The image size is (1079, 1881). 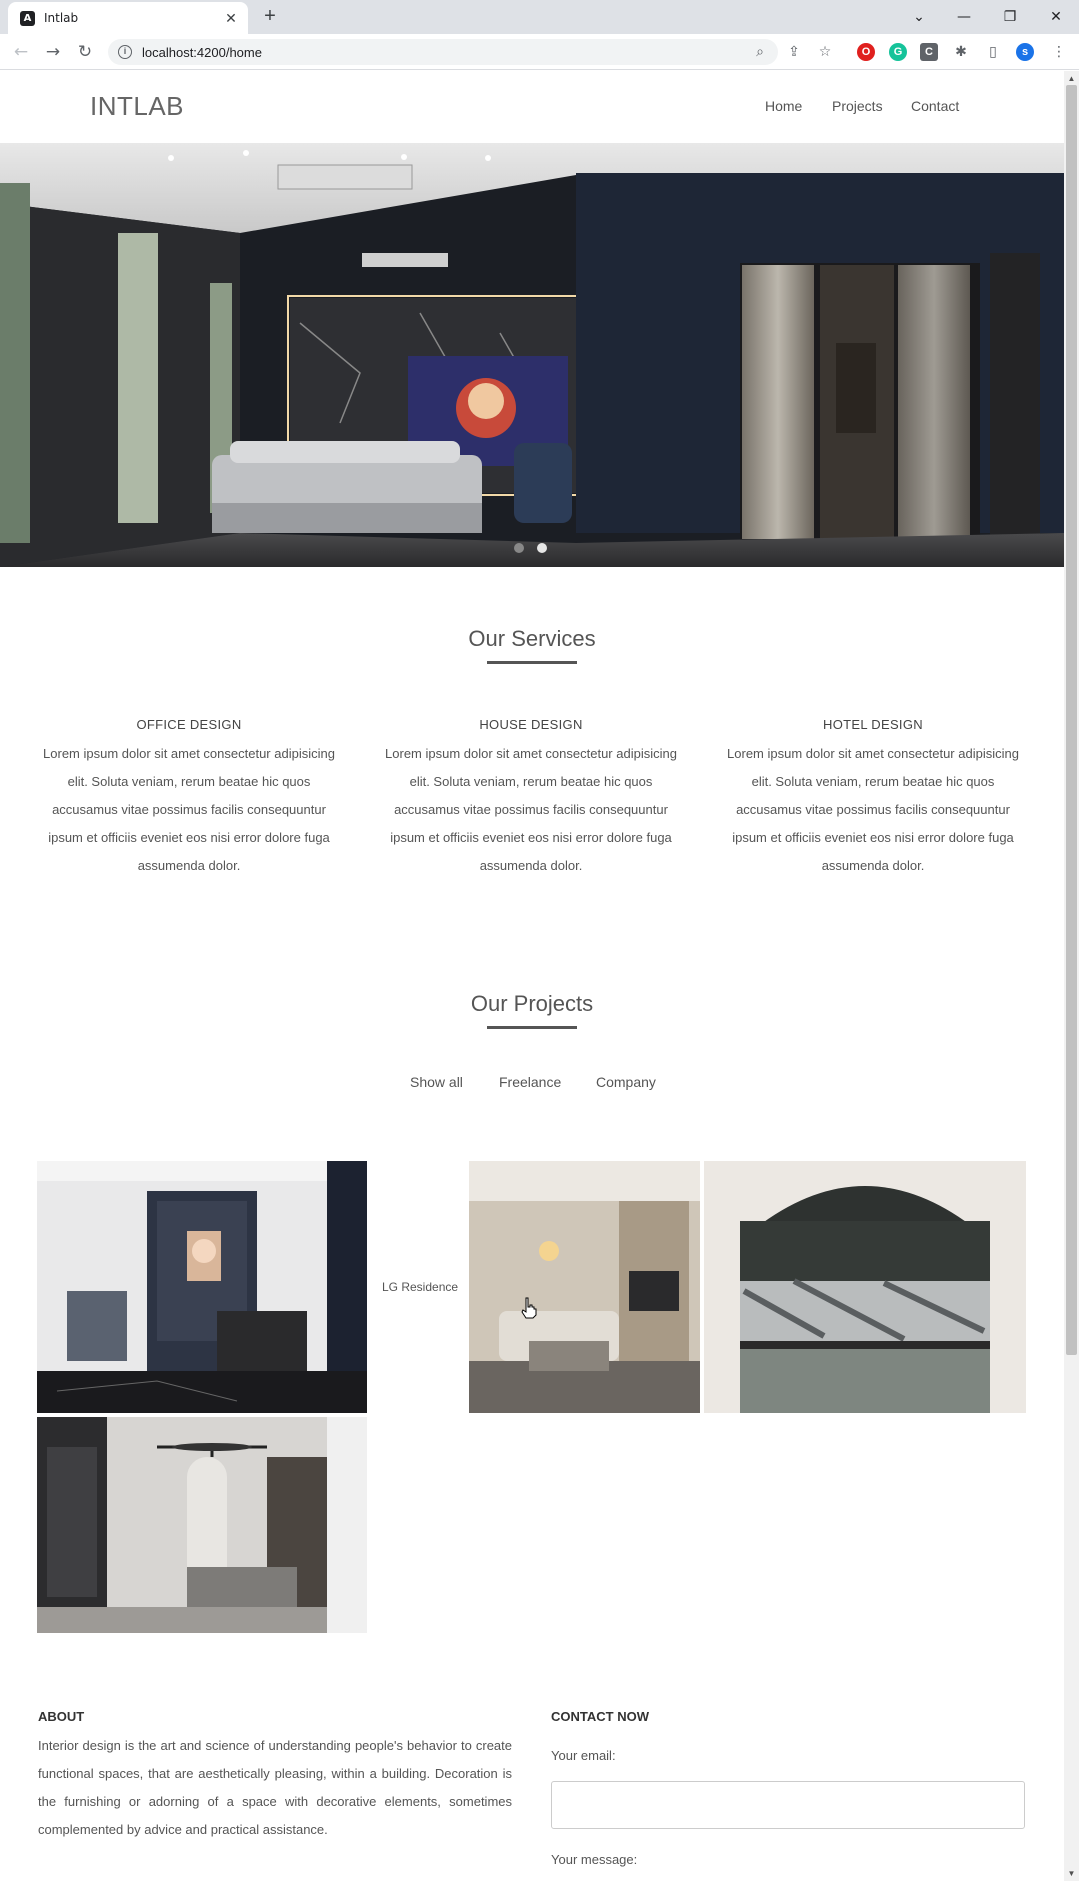 I want to click on filter-show-all: Show all, so click(x=436, y=1082).